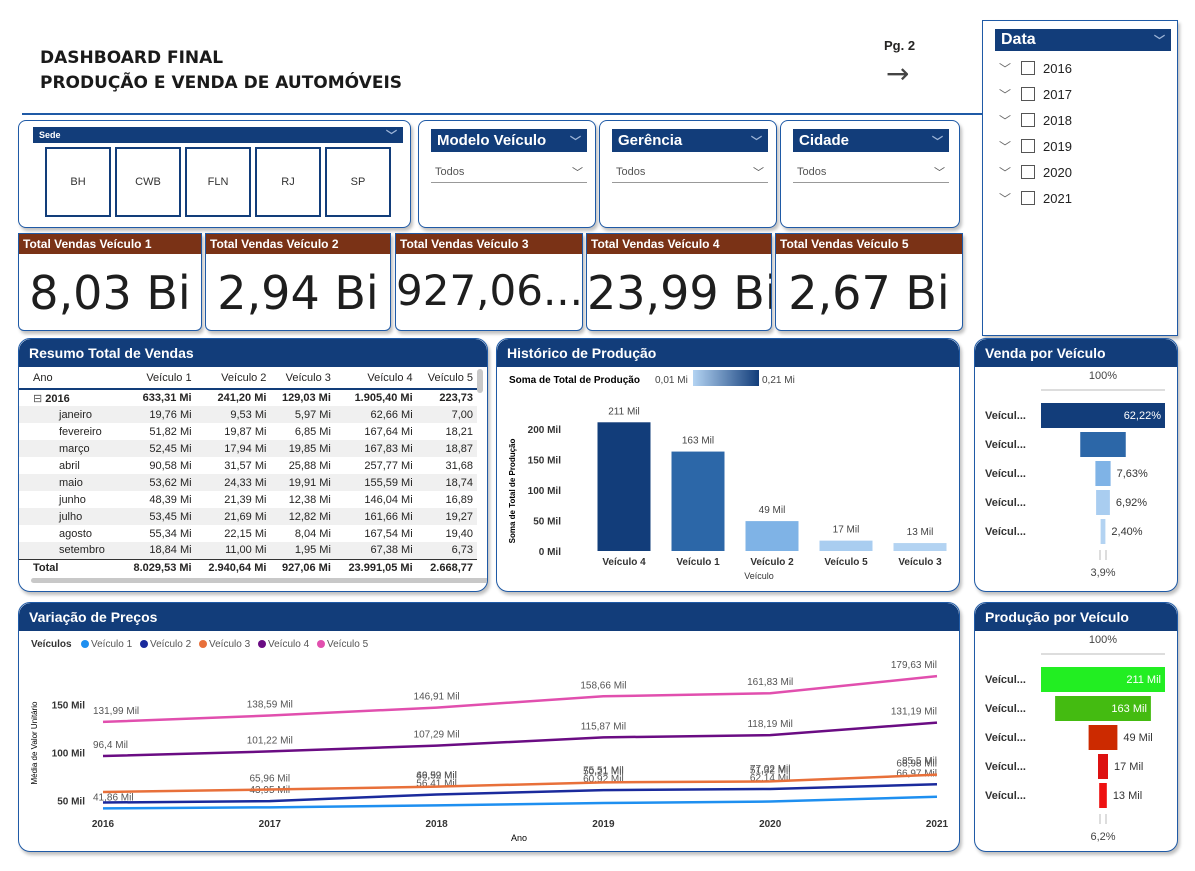  I want to click on table-cell: 16,89, so click(459, 499).